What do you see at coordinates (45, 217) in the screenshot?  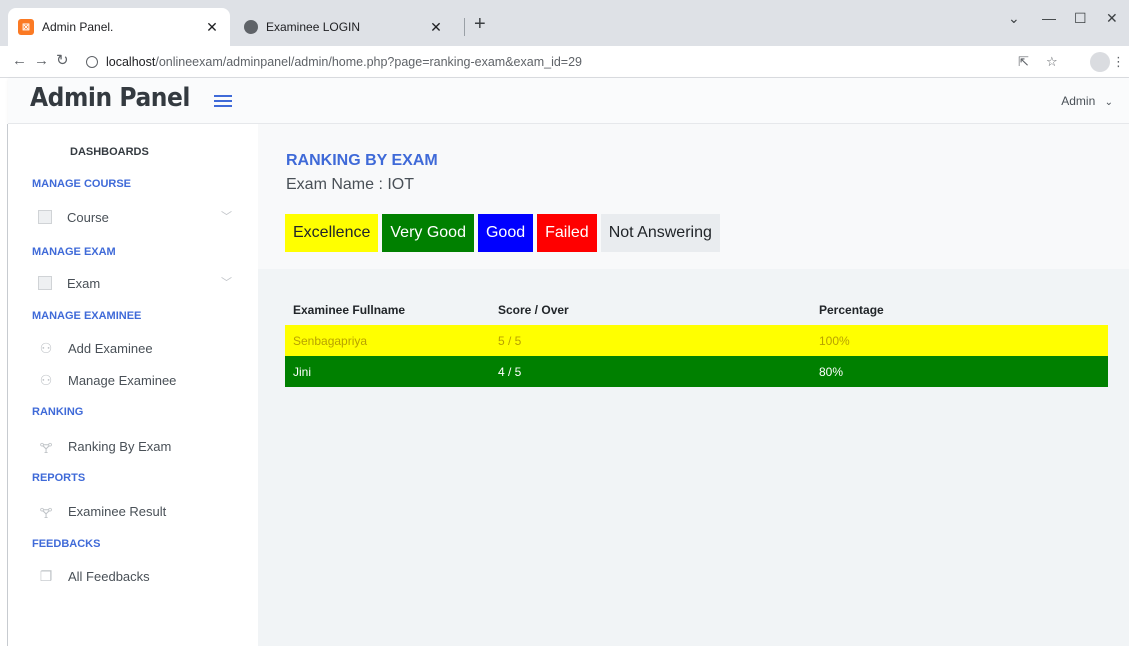 I see `course-icon` at bounding box center [45, 217].